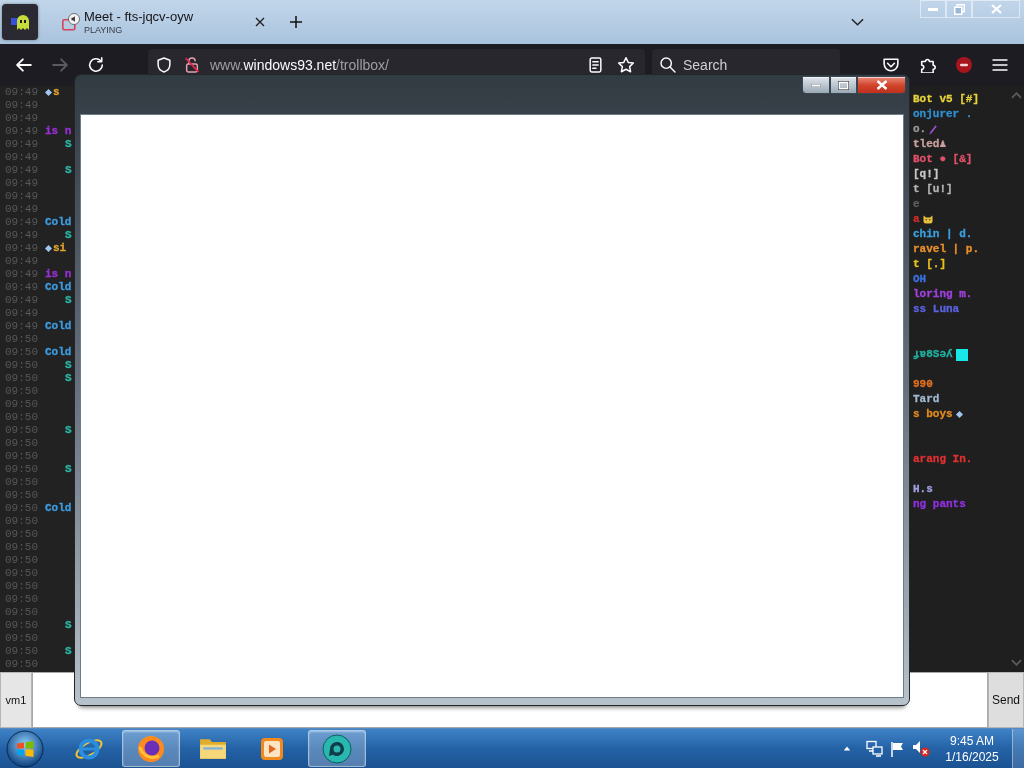  I want to click on close-tab-button, so click(260, 22).